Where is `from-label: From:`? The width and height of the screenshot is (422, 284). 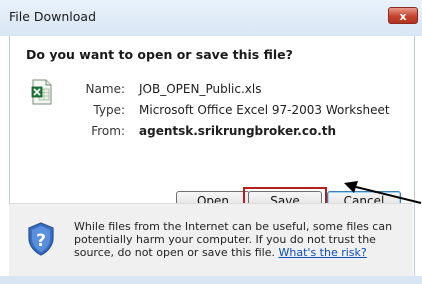 from-label: From: is located at coordinates (108, 131).